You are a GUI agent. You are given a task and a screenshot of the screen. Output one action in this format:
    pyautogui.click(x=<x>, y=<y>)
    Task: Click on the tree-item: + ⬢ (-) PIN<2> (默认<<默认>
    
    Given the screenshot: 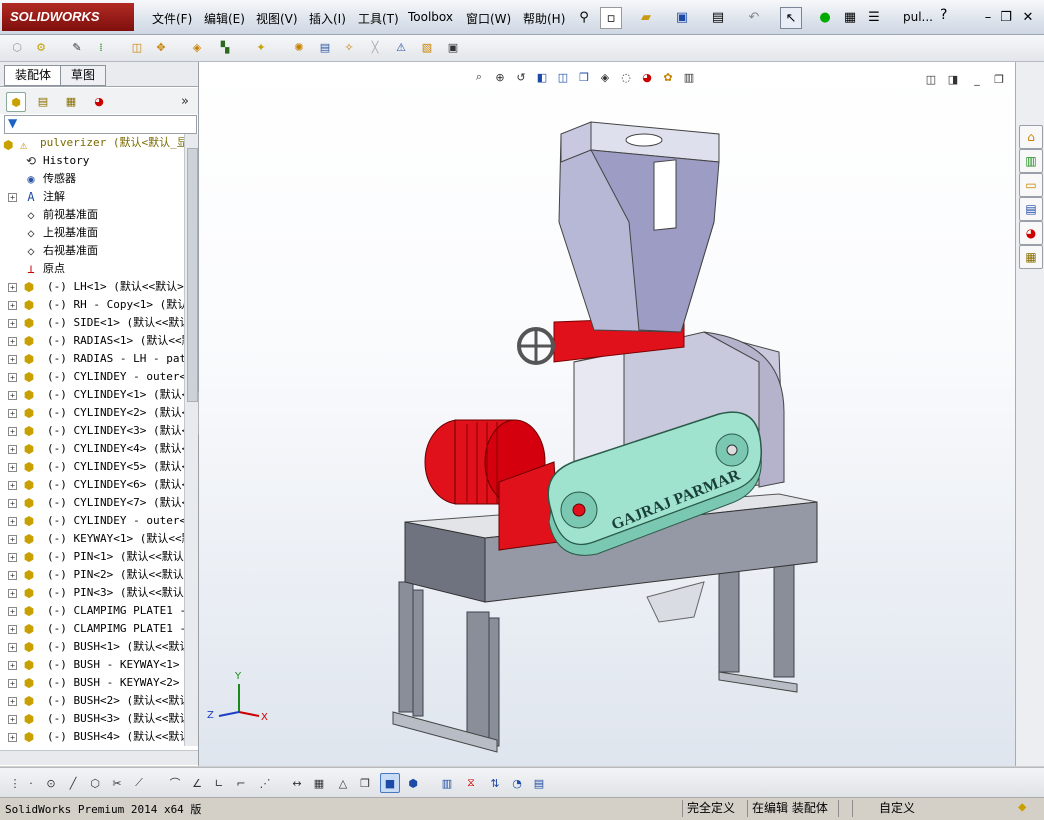 What is the action you would take?
    pyautogui.click(x=92, y=575)
    